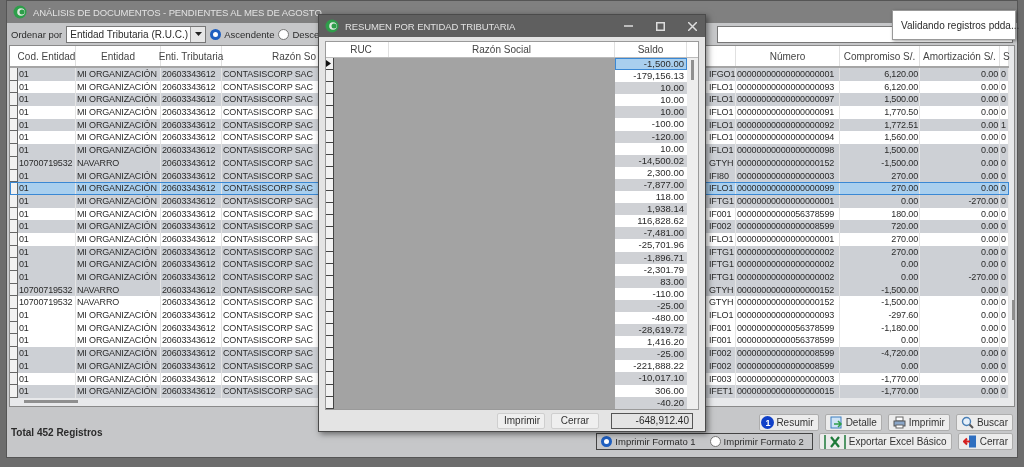 Image resolution: width=1024 pixels, height=467 pixels. What do you see at coordinates (652, 420) in the screenshot?
I see `total-field: -648,912.40` at bounding box center [652, 420].